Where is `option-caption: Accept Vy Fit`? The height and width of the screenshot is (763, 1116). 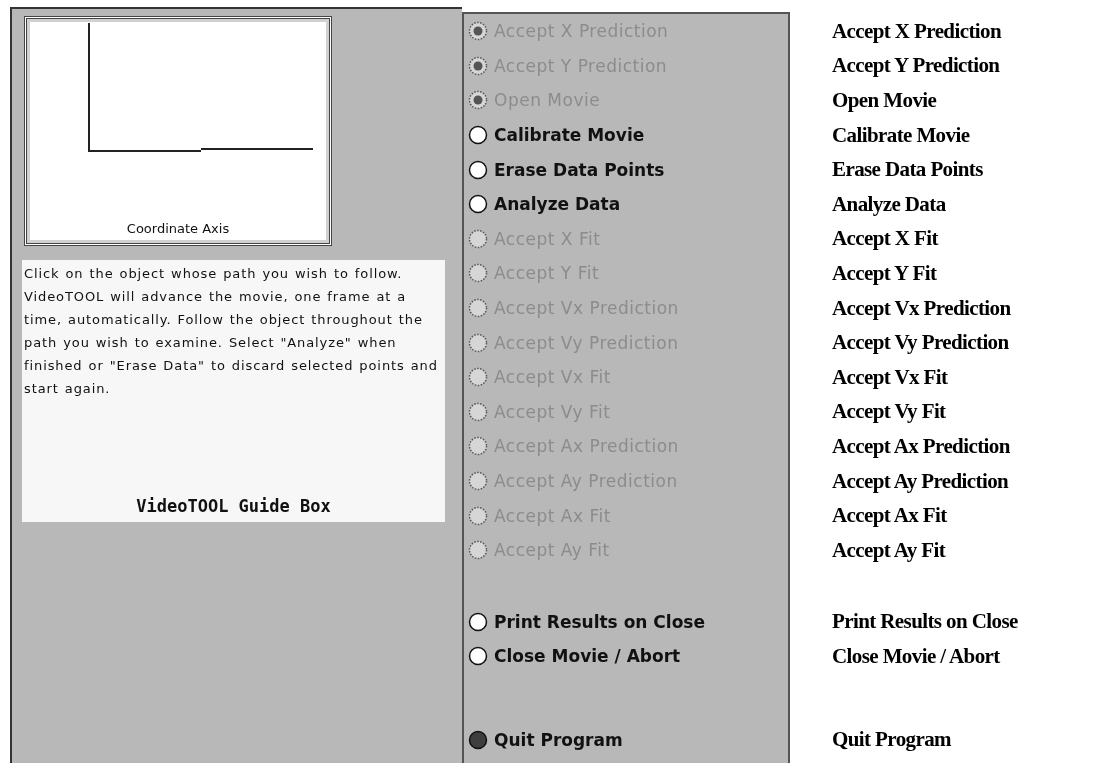 option-caption: Accept Vy Fit is located at coordinates (889, 412).